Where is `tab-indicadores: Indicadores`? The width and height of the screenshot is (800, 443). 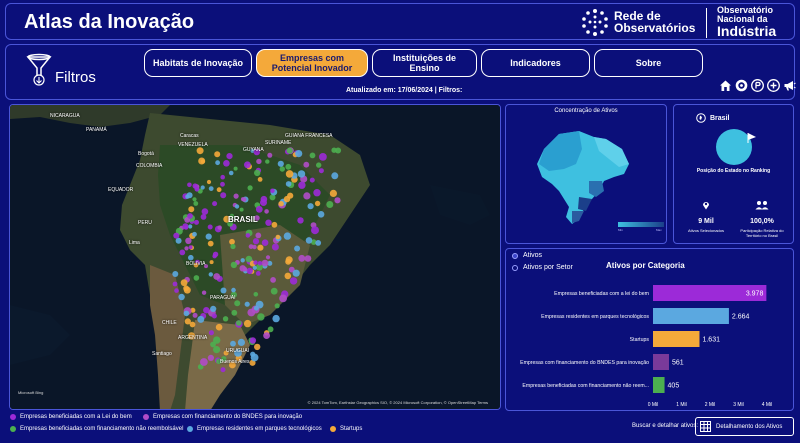 tab-indicadores: Indicadores is located at coordinates (535, 63).